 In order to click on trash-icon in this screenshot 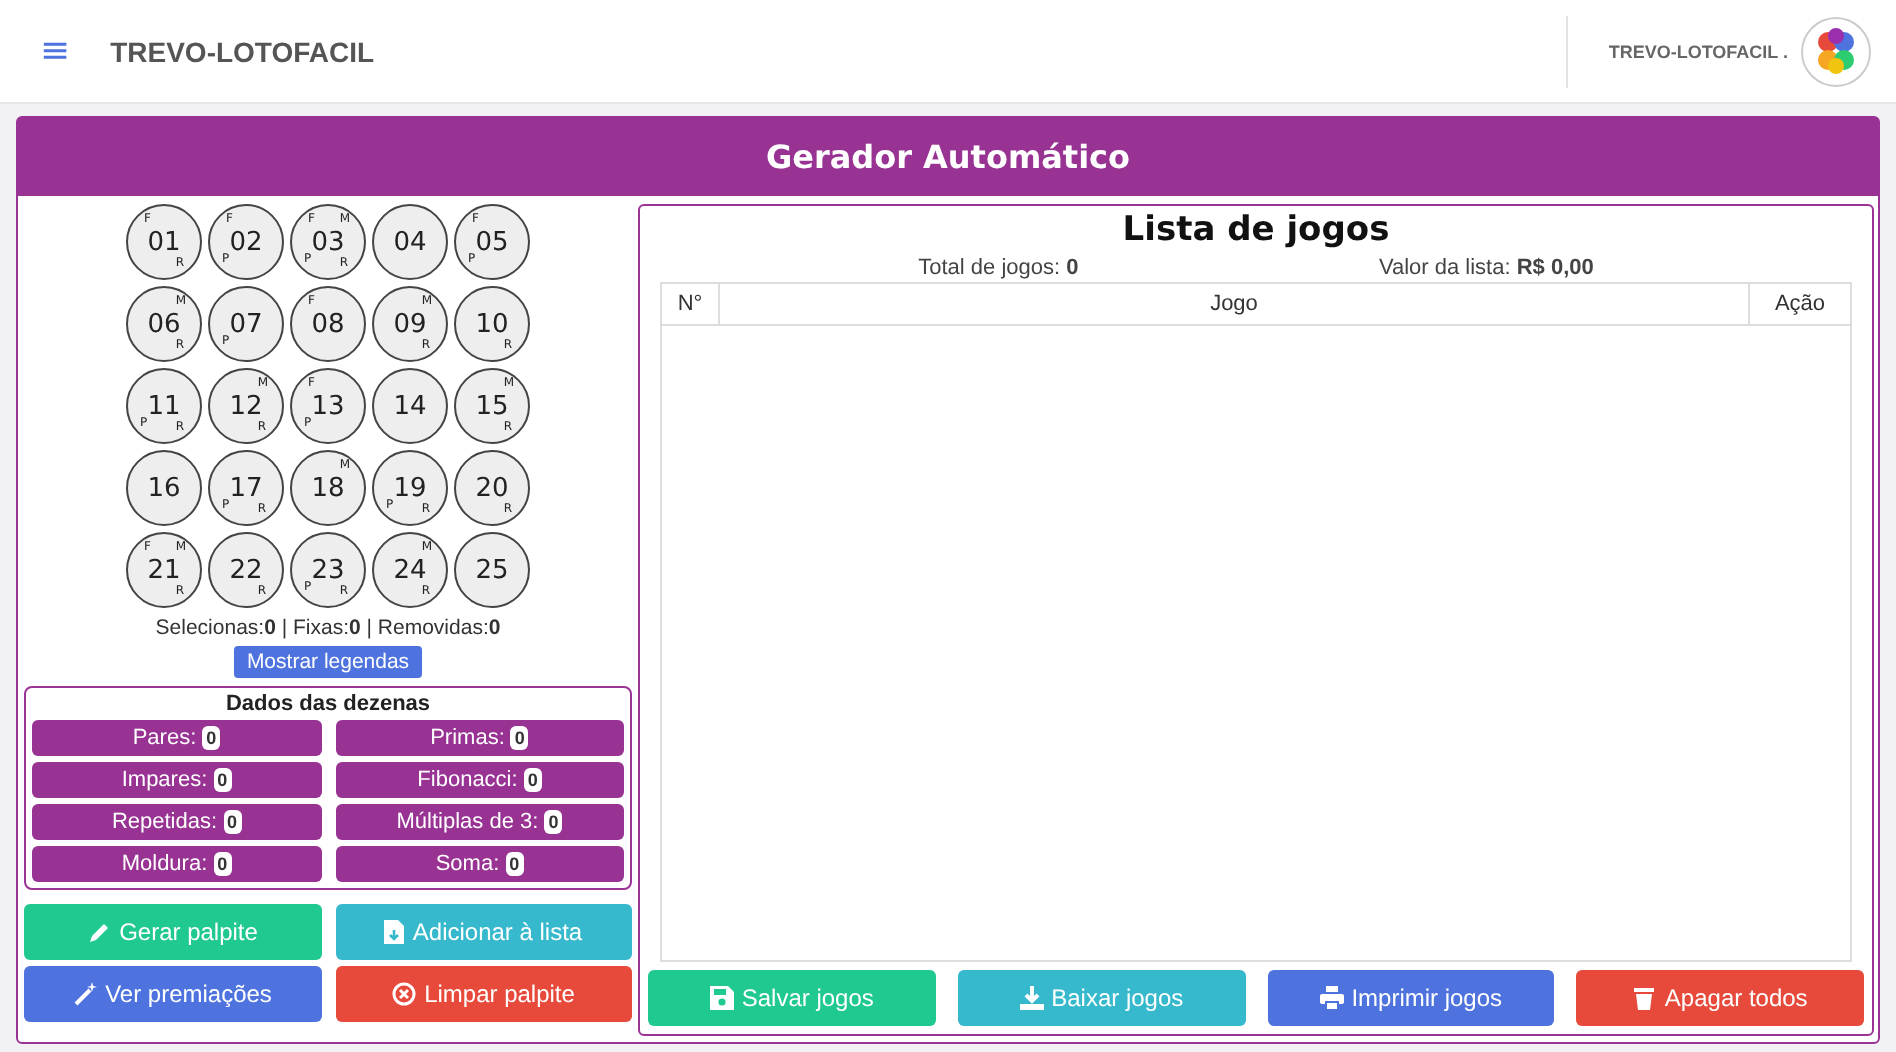, I will do `click(1644, 998)`.